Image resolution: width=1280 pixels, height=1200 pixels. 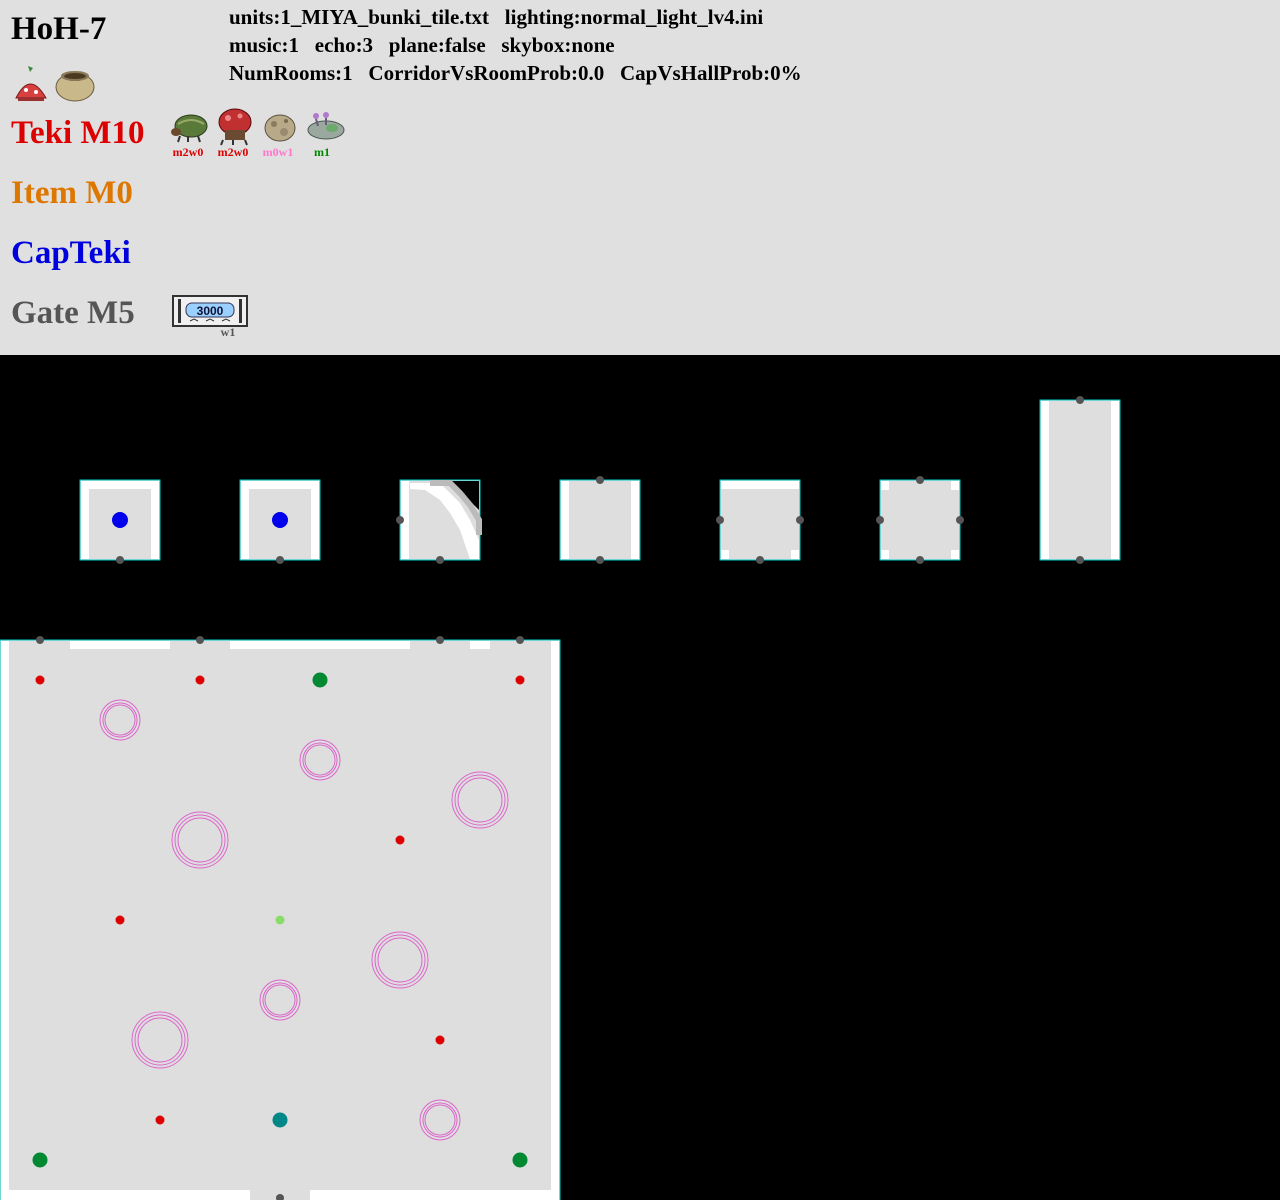 What do you see at coordinates (326, 126) in the screenshot?
I see `slug-creature-icon` at bounding box center [326, 126].